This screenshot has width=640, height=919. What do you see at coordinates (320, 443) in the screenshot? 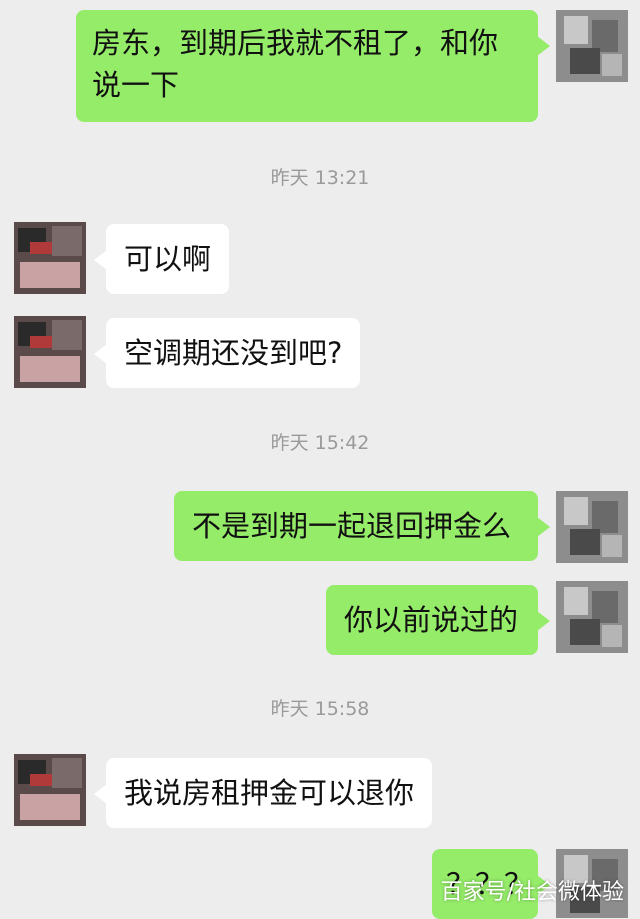
I see `timestamp: 昨天 15:42` at bounding box center [320, 443].